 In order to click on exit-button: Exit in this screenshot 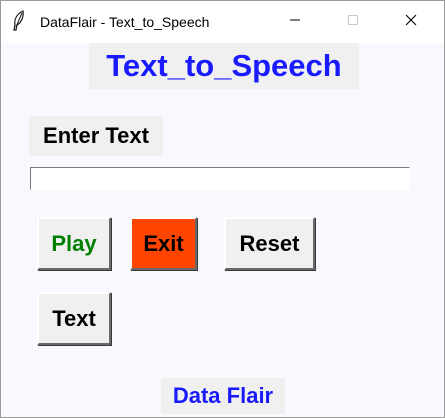, I will do `click(163, 243)`.